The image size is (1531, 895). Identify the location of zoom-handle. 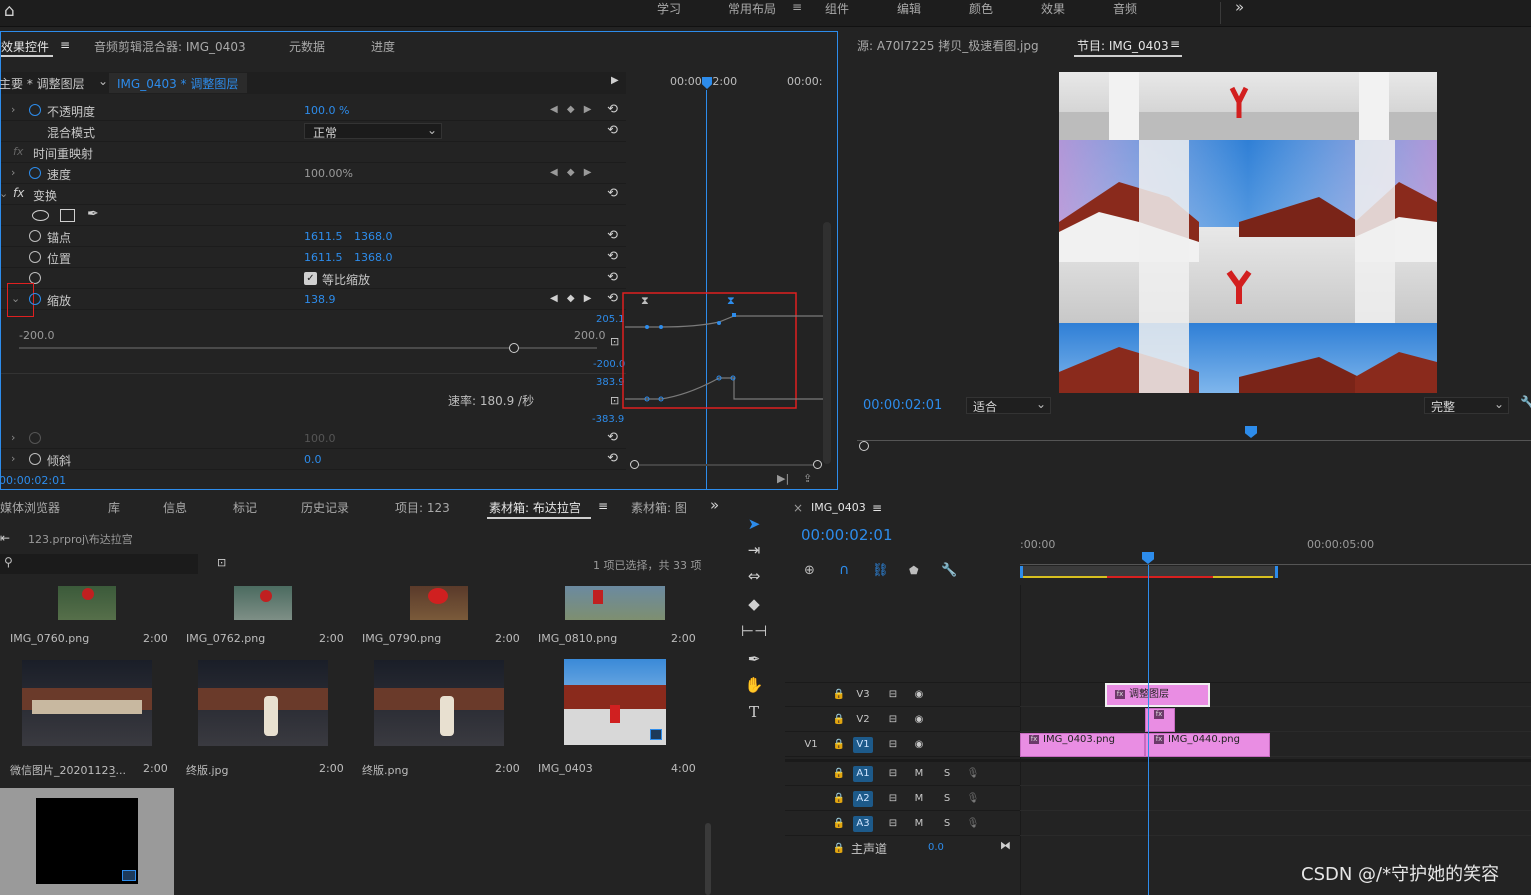
(864, 446).